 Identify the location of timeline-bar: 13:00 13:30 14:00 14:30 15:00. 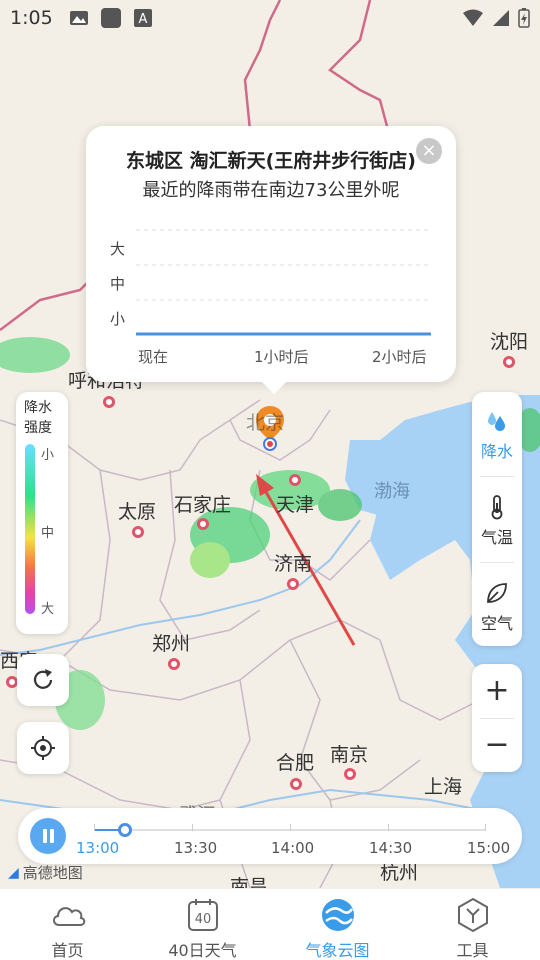
(270, 836).